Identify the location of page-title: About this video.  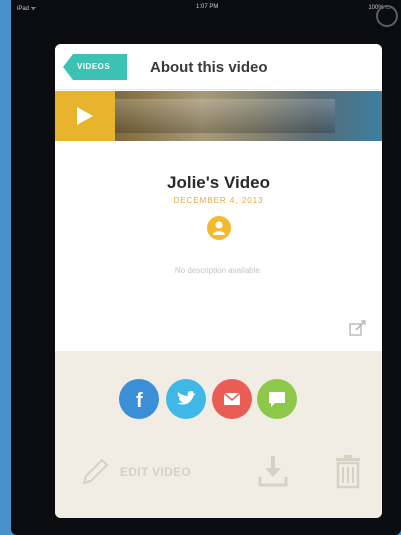
(209, 67).